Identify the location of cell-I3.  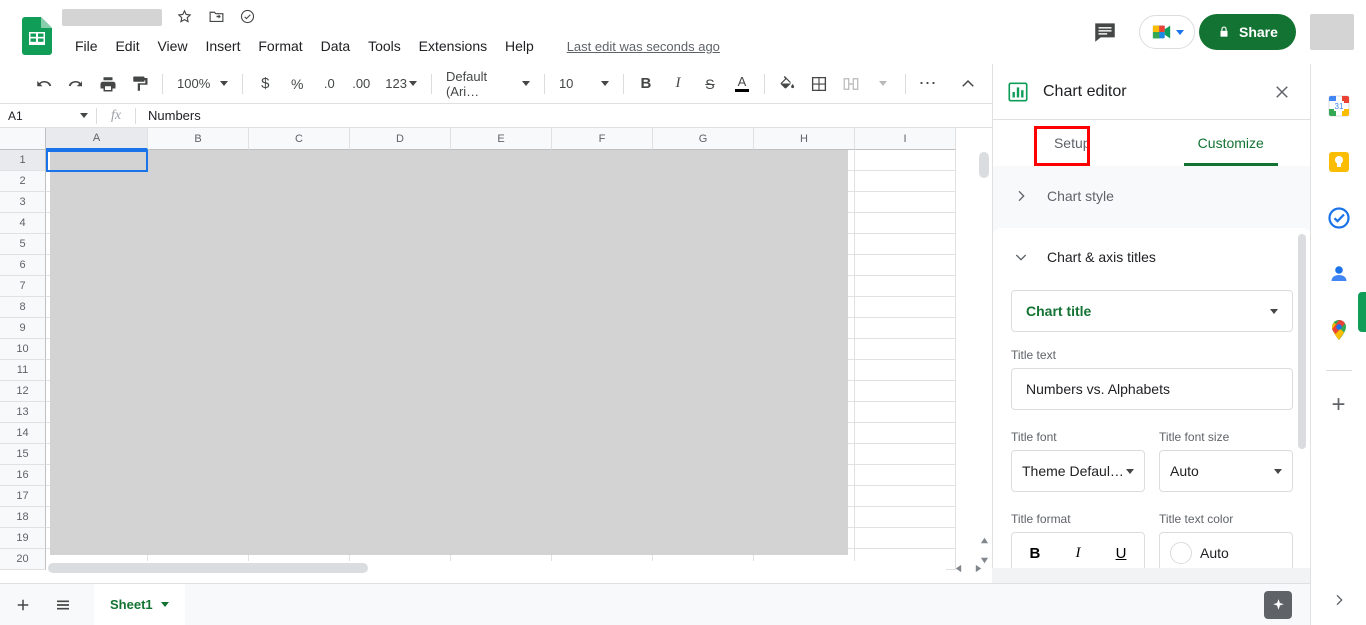
(905, 517).